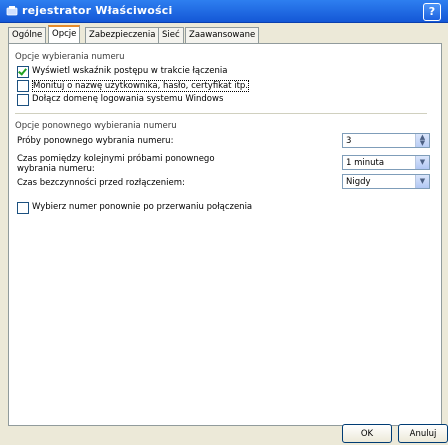  What do you see at coordinates (96, 126) in the screenshot?
I see `redial-group-title: Opcje ponownego wybierania numeru` at bounding box center [96, 126].